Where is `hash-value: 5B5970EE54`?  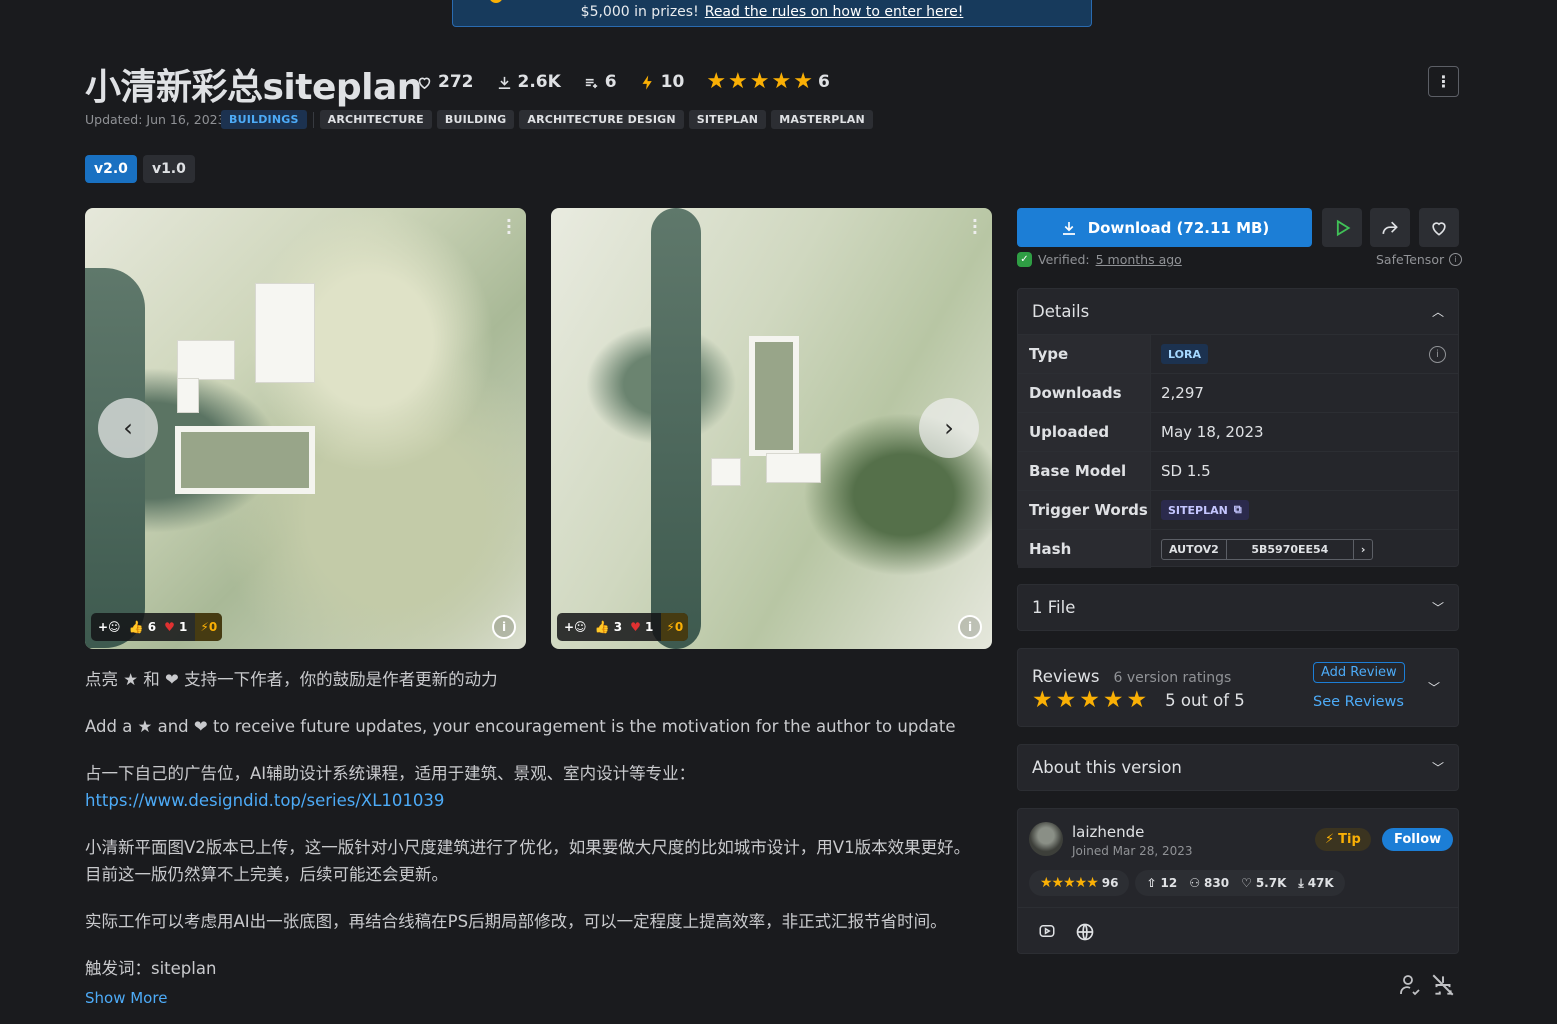
hash-value: 5B5970EE54 is located at coordinates (1290, 549).